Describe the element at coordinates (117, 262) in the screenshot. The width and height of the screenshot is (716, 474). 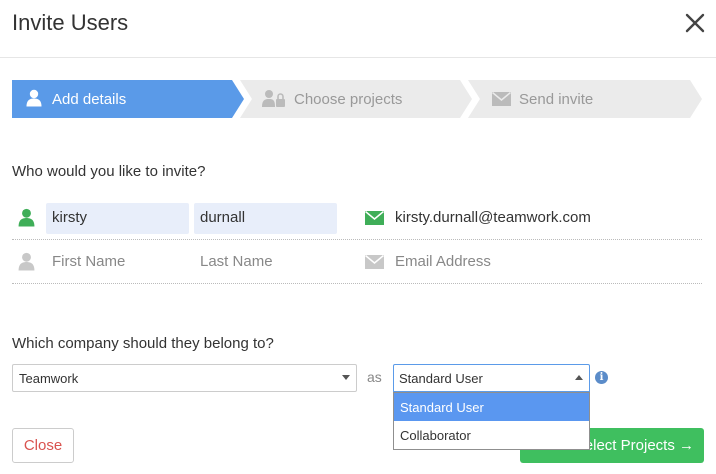
I see `first-name-field: First Name` at that location.